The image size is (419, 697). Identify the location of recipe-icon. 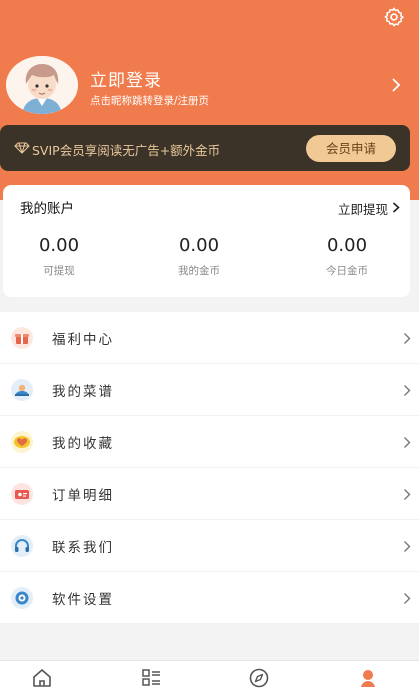
(22, 390).